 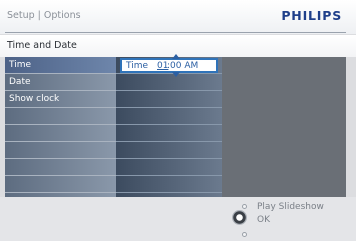 What do you see at coordinates (244, 206) in the screenshot?
I see `up-key-dot-icon` at bounding box center [244, 206].